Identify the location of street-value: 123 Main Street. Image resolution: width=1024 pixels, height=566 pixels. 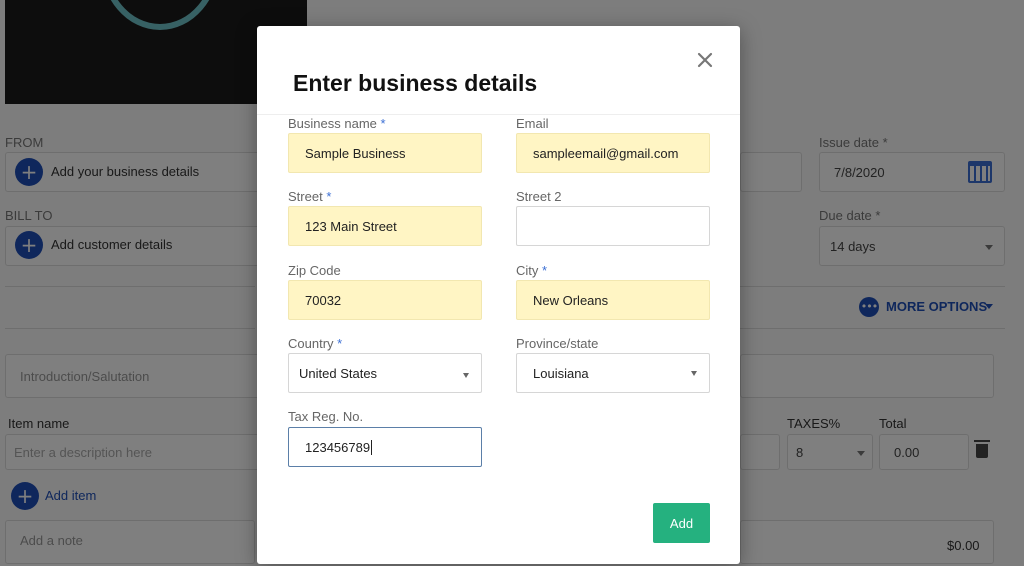
(351, 226).